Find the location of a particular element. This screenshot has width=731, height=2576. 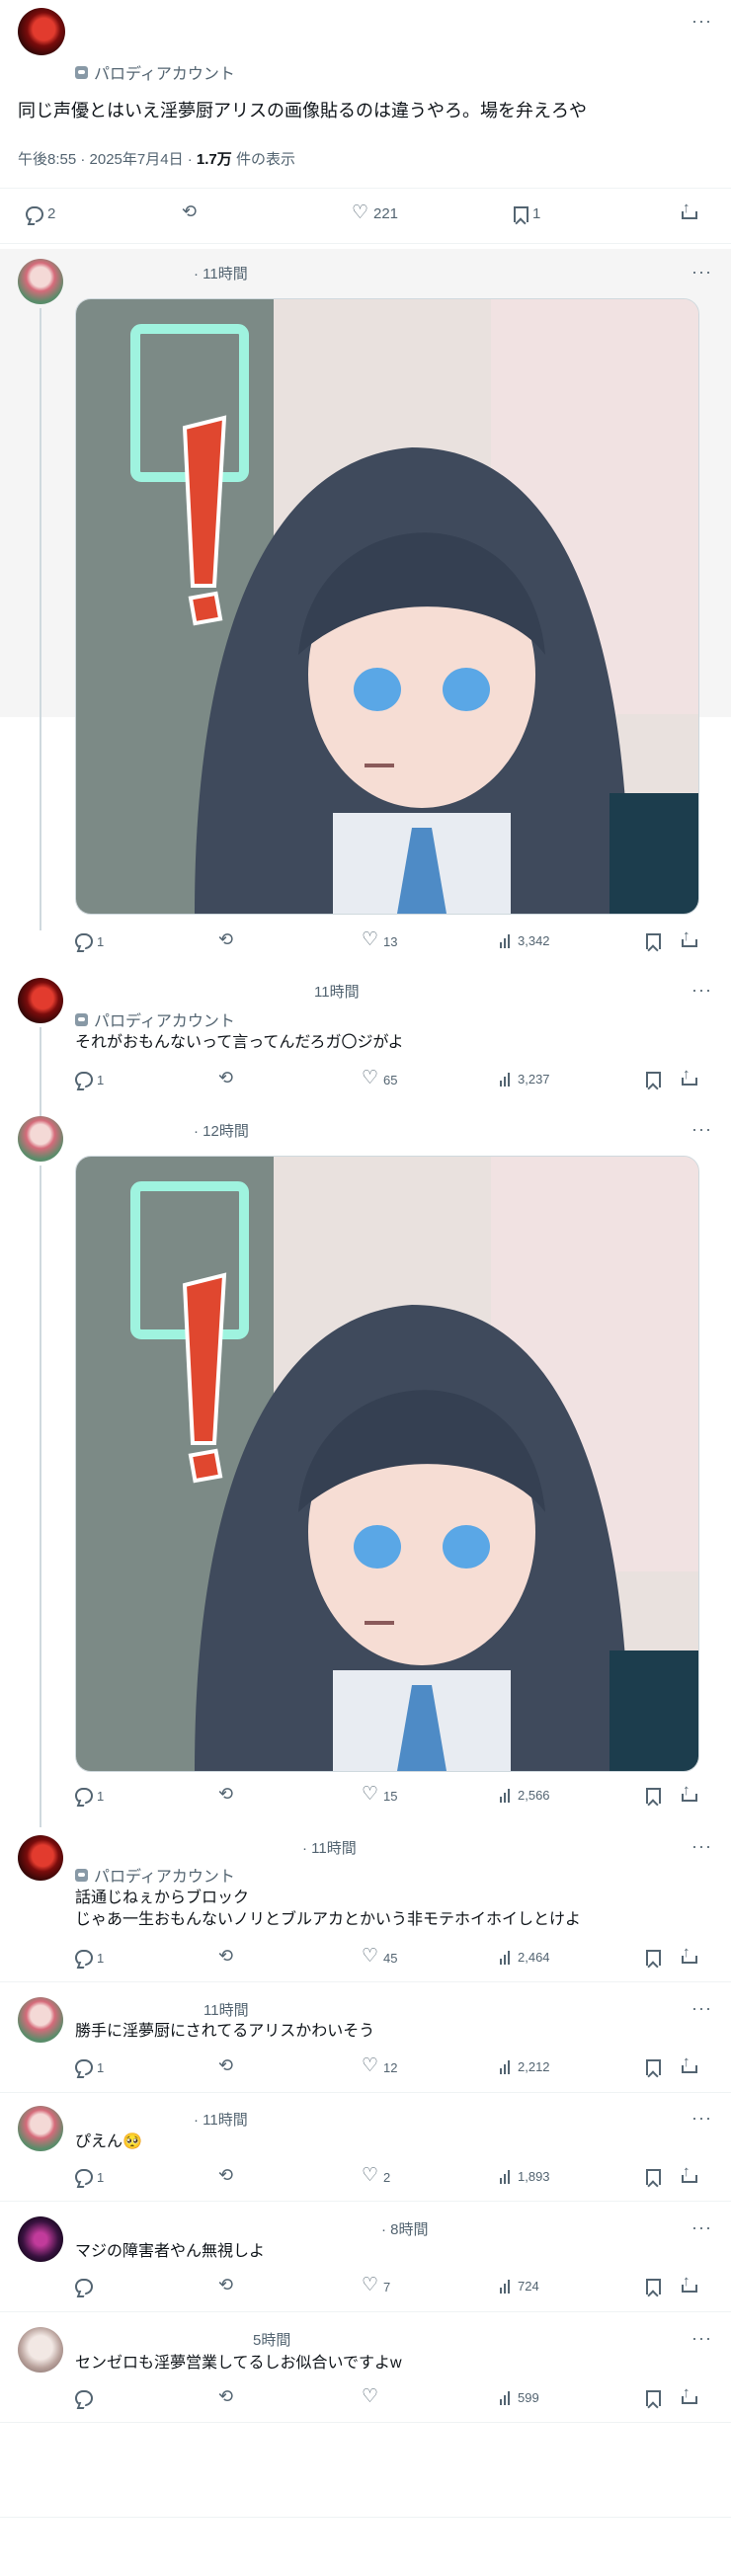

reply-actions: 1 65 3,237 is located at coordinates (391, 1079).